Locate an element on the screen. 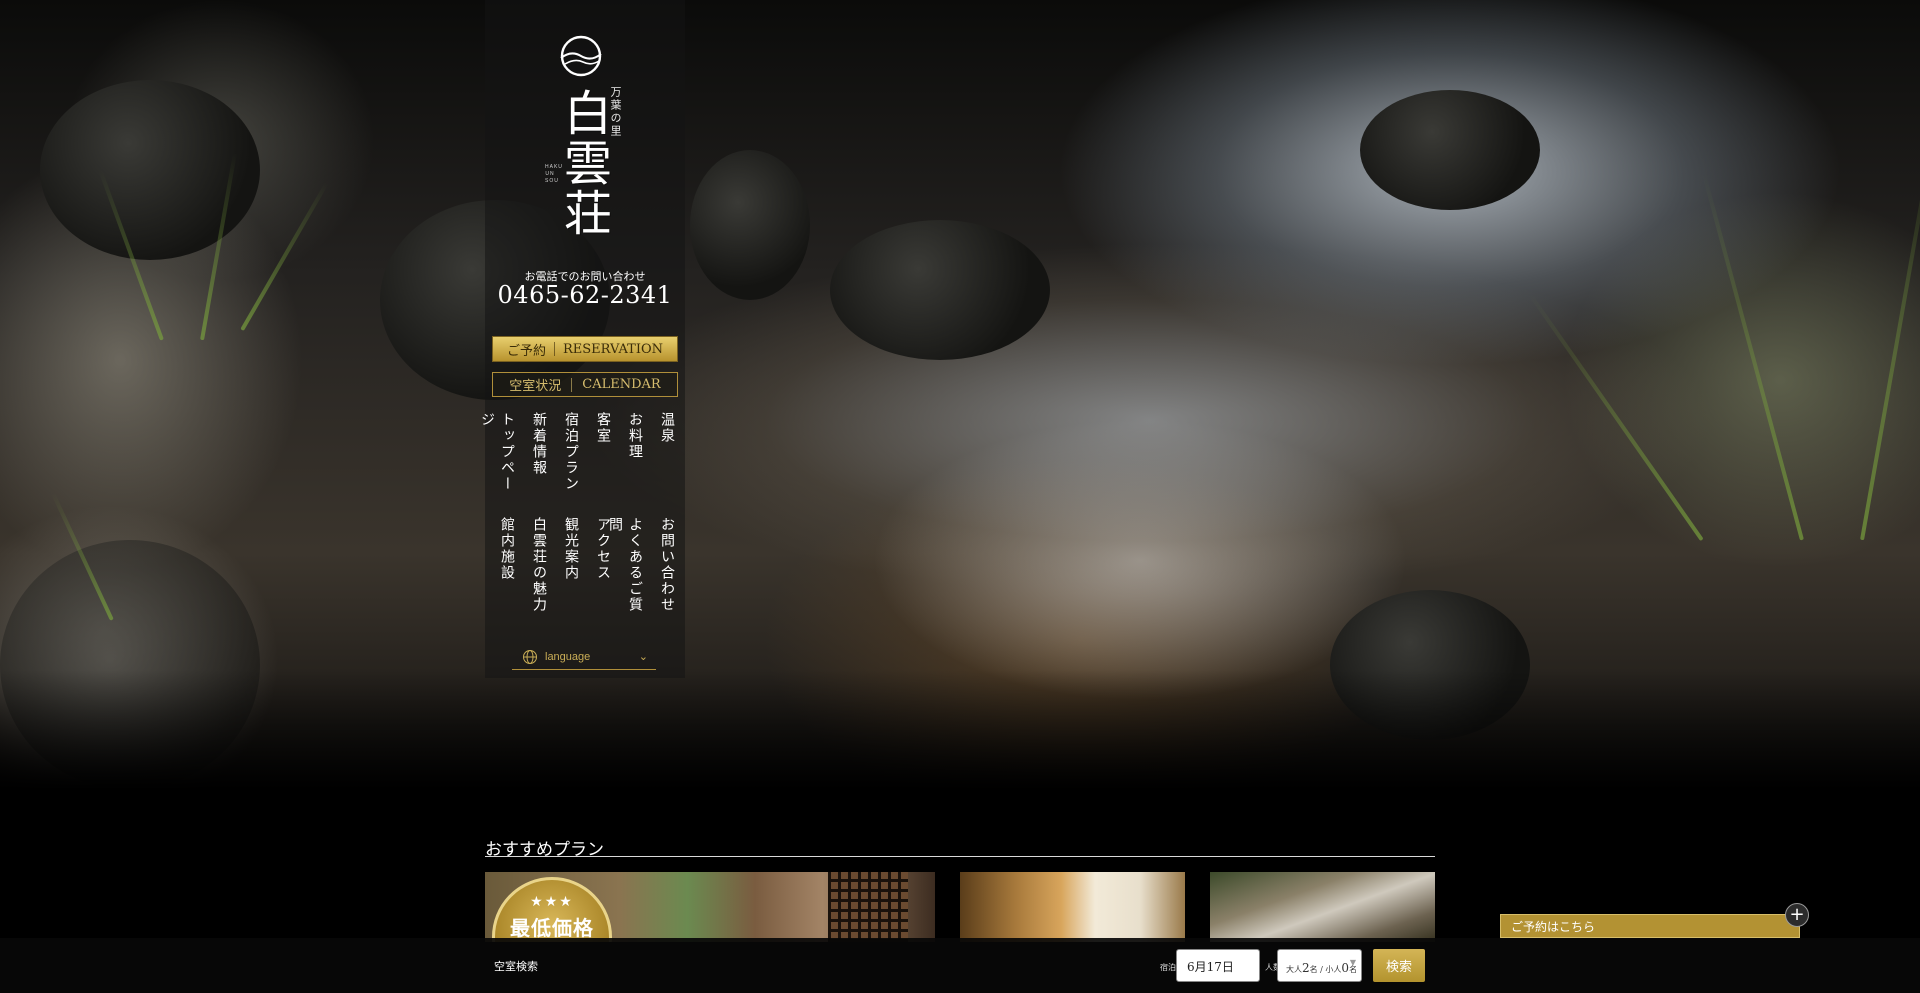 This screenshot has height=993, width=1920. site-logo: 白雲荘 万葉の里 HAKU UN SOU is located at coordinates (585, 143).